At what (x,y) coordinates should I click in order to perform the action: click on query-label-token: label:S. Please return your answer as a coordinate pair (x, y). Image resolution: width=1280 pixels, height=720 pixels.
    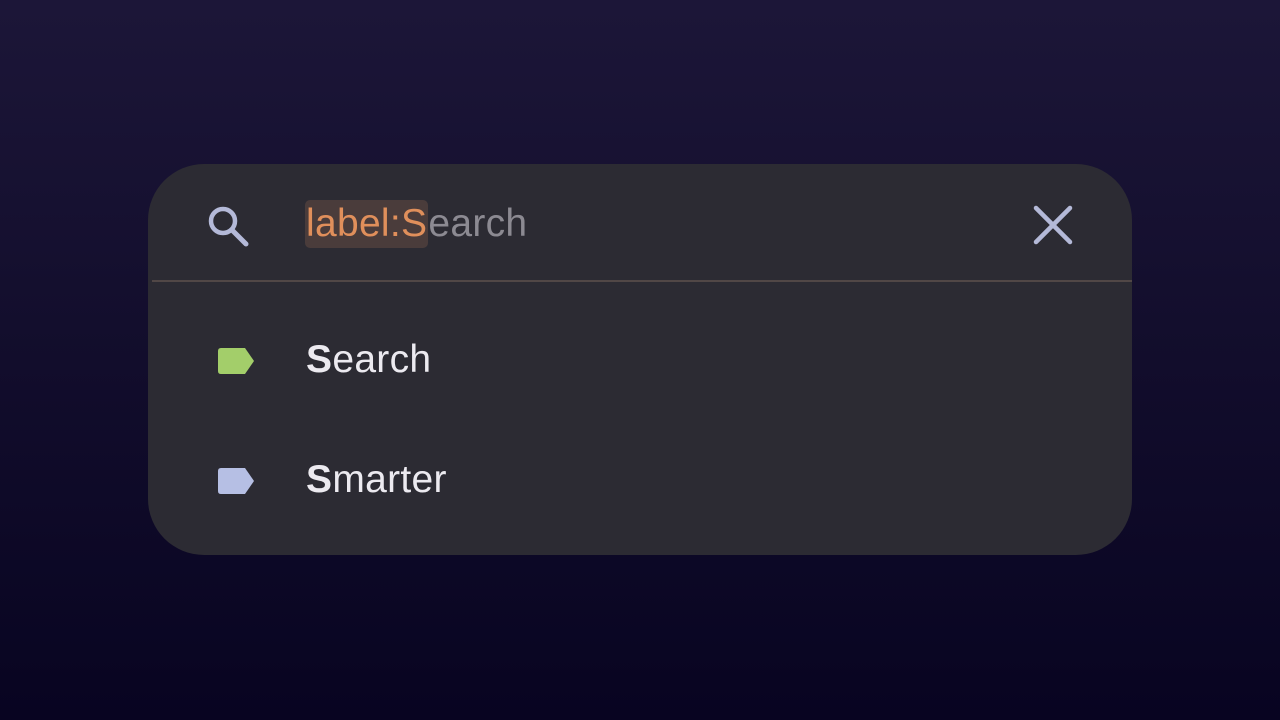
    Looking at the image, I should click on (367, 224).